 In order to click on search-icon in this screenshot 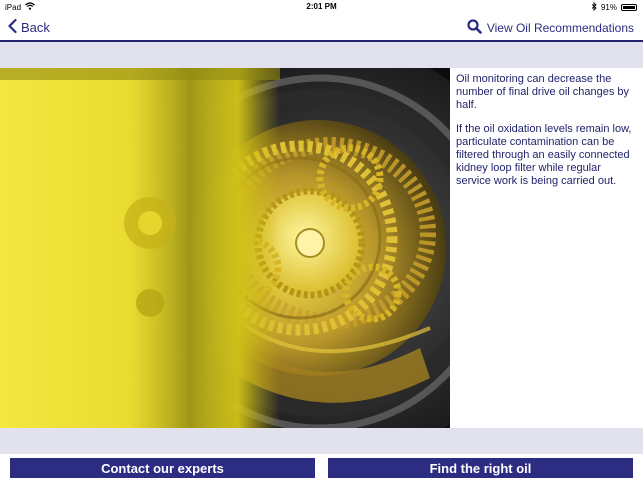, I will do `click(474, 28)`.